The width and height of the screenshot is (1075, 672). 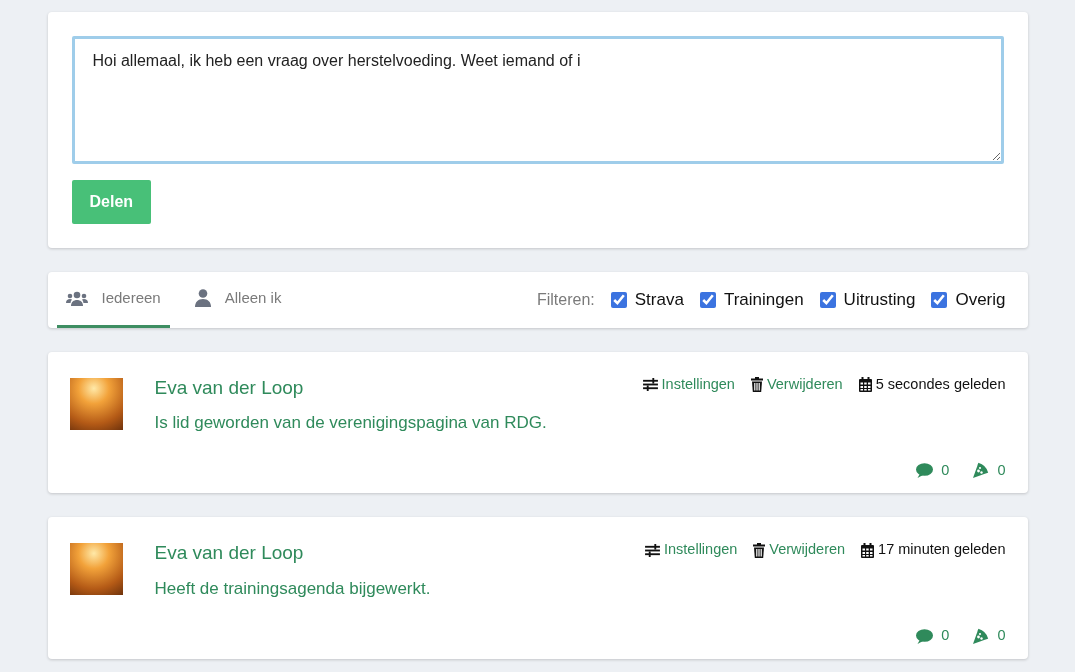 I want to click on filter-checkbox: Uitrusting, so click(x=867, y=300).